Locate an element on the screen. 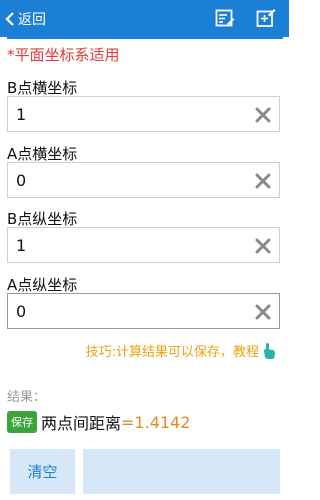  app-header: 返回 is located at coordinates (144, 18).